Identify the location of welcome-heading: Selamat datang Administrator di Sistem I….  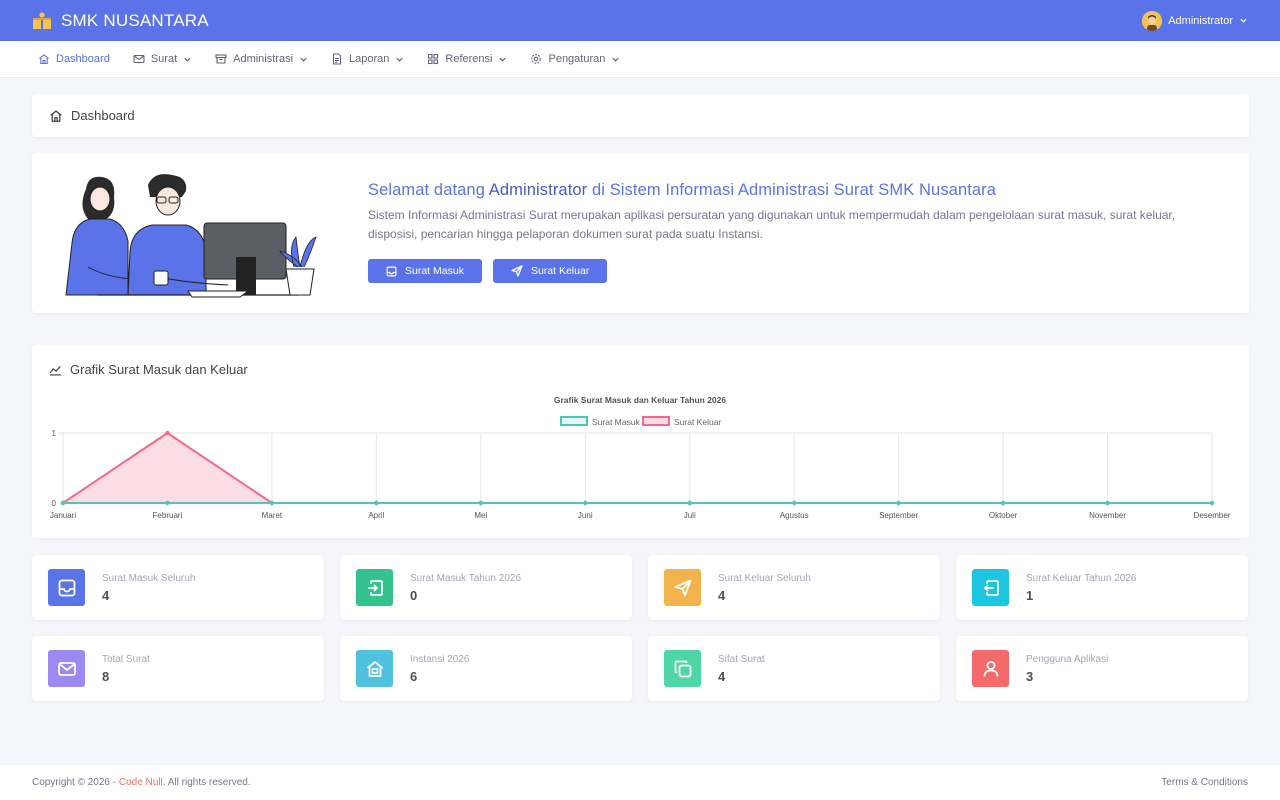
(682, 190).